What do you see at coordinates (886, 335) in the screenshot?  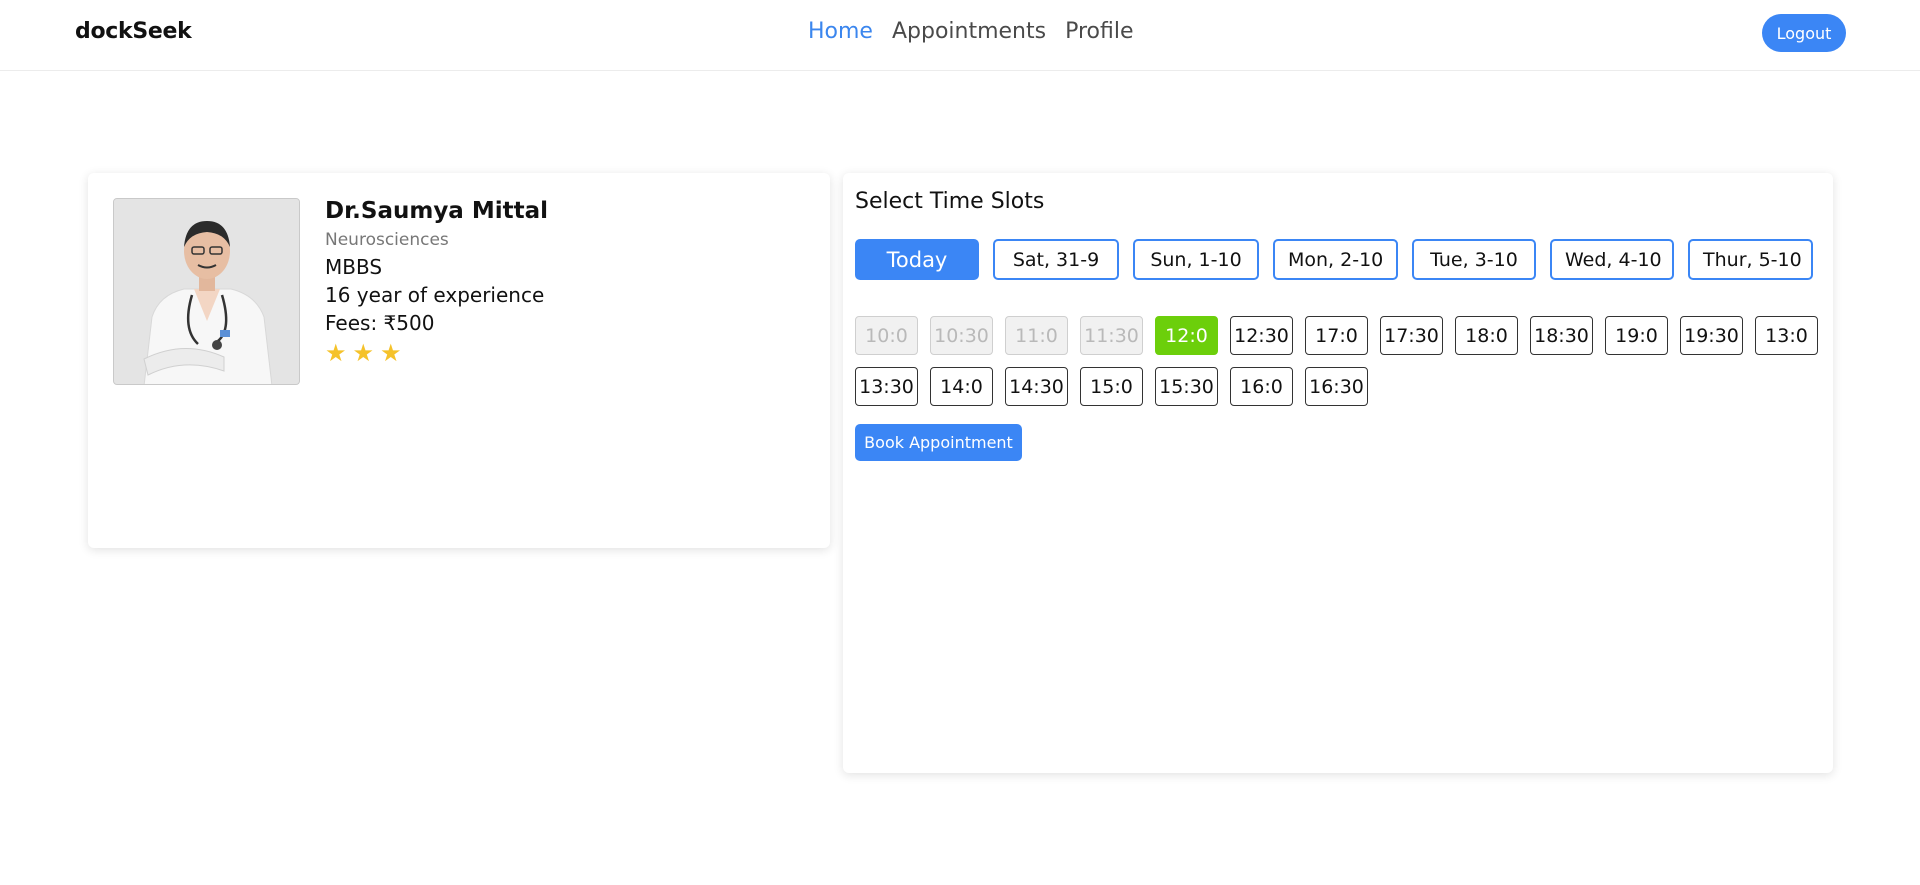 I see `time-slot-button: 10:0` at bounding box center [886, 335].